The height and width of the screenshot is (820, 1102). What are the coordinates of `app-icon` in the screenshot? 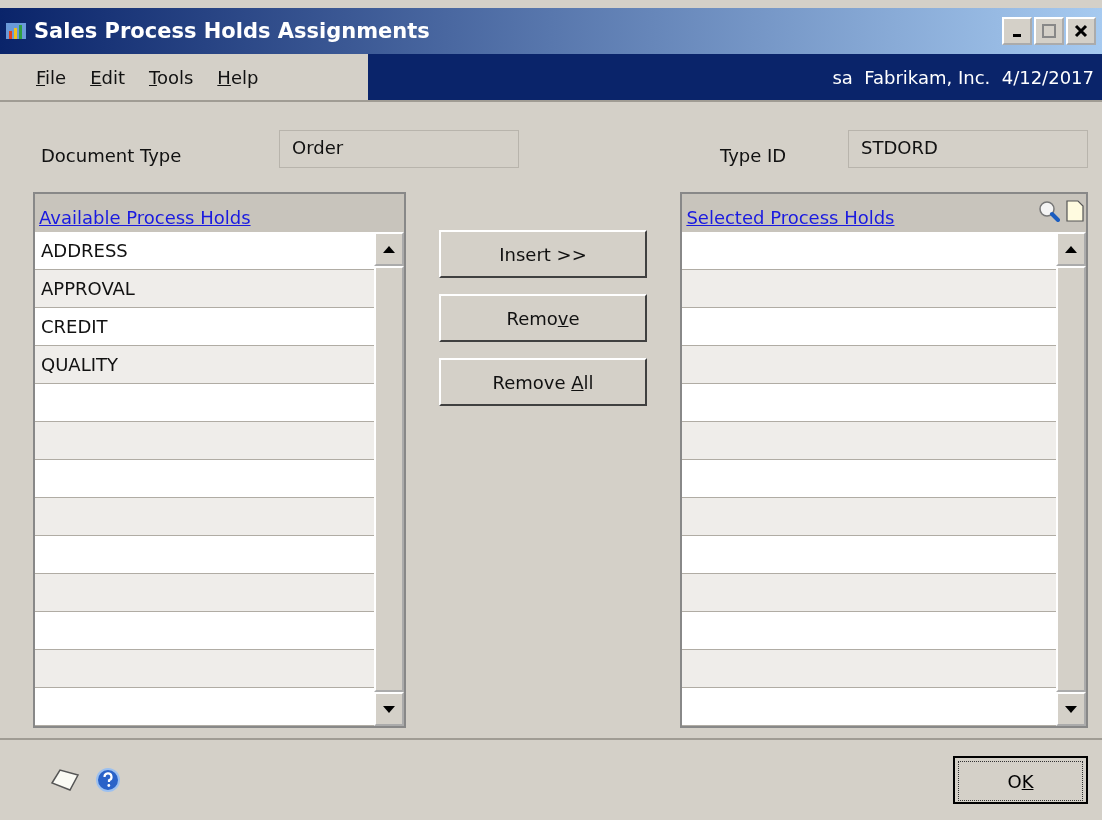 It's located at (17, 31).